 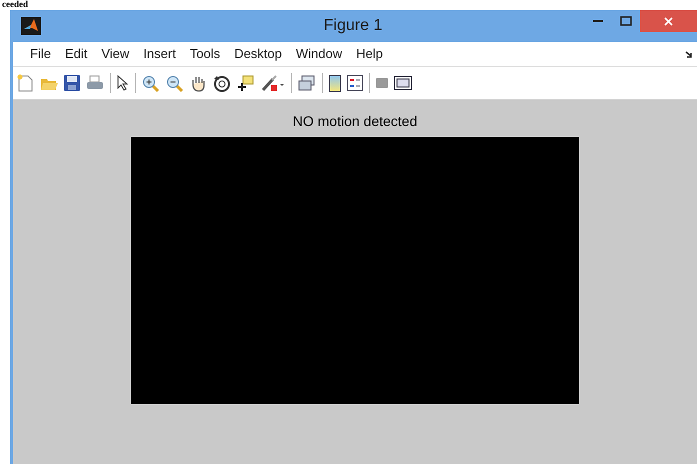 I want to click on window-title: Figure 1, so click(x=353, y=26).